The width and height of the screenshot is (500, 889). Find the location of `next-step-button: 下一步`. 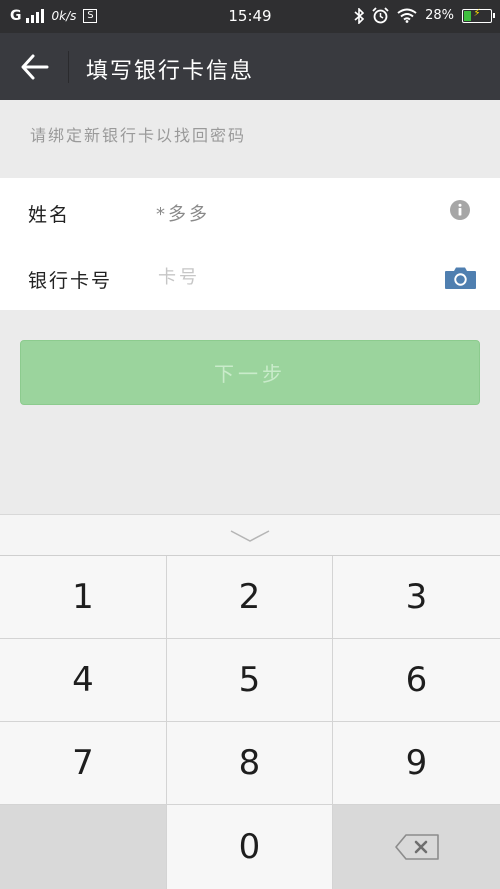

next-step-button: 下一步 is located at coordinates (250, 372).